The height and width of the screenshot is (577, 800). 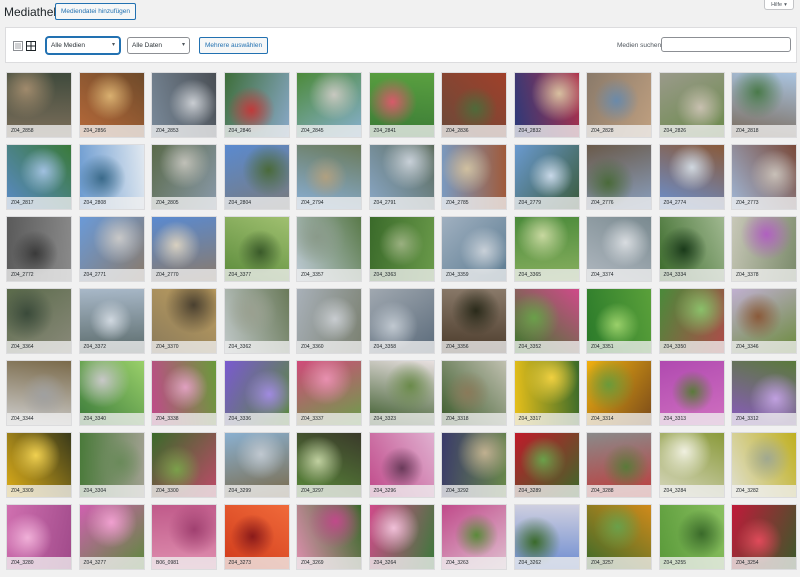 I want to click on date-select: Alle Daten ▾, so click(x=158, y=45).